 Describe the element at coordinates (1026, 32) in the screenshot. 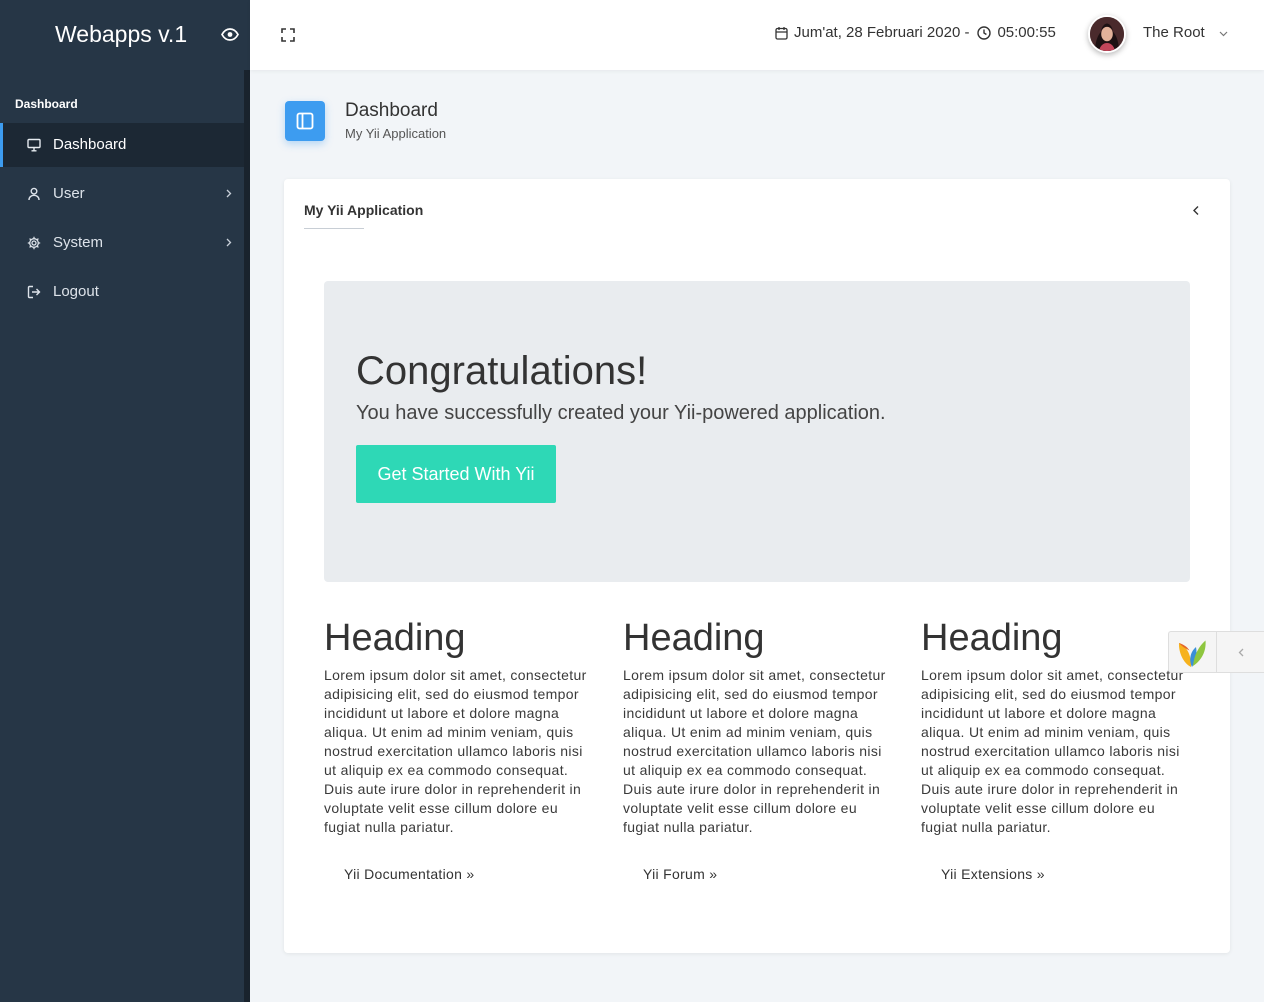

I see `time-text: 05:00:55` at that location.